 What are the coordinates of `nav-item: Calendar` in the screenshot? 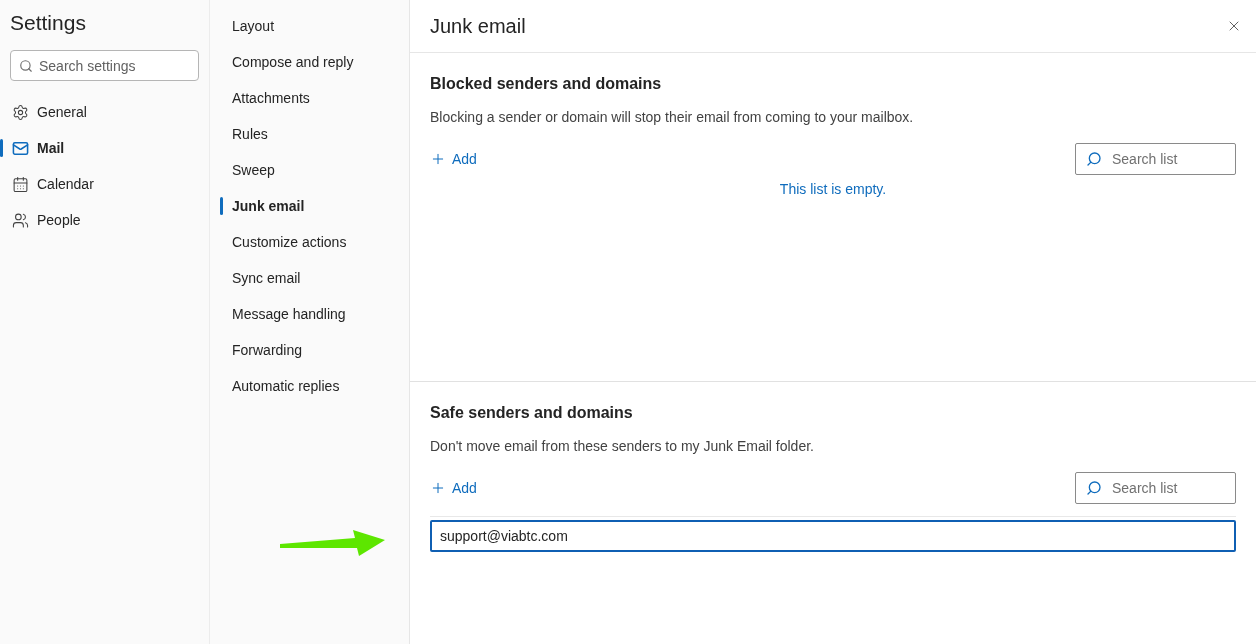 It's located at (104, 184).